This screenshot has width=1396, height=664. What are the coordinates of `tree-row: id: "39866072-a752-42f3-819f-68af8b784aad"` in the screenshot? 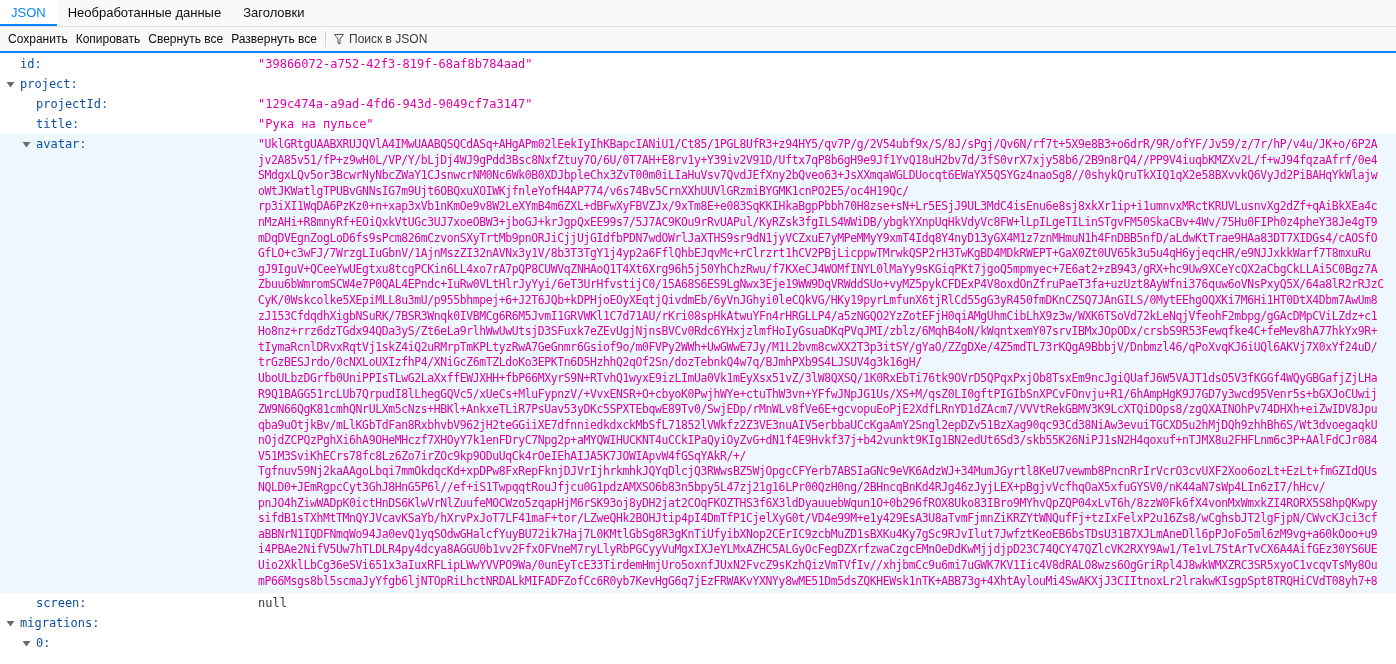 It's located at (698, 64).